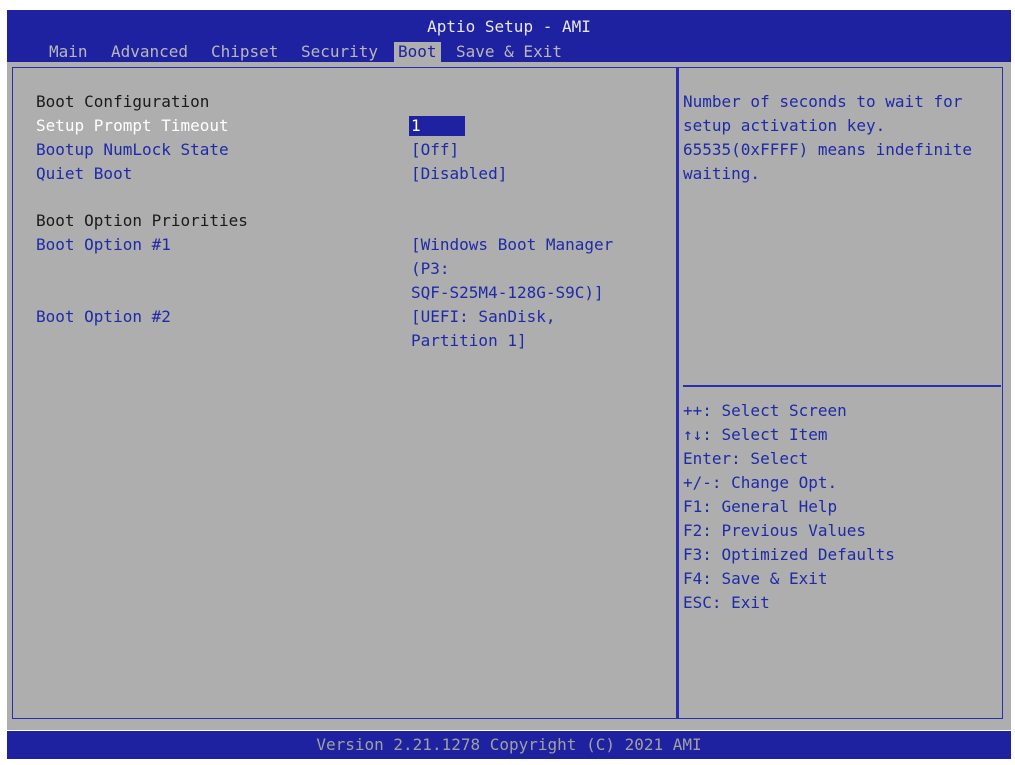  What do you see at coordinates (755, 578) in the screenshot?
I see `key-hint-save-exit: F4: Save & Exit` at bounding box center [755, 578].